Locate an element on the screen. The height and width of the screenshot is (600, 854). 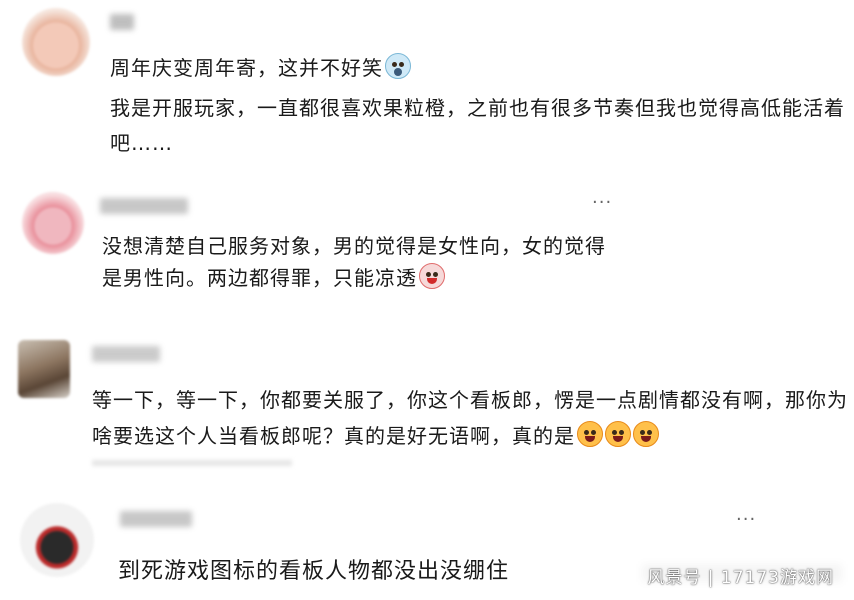
face-screaming-icon is located at coordinates (398, 66).